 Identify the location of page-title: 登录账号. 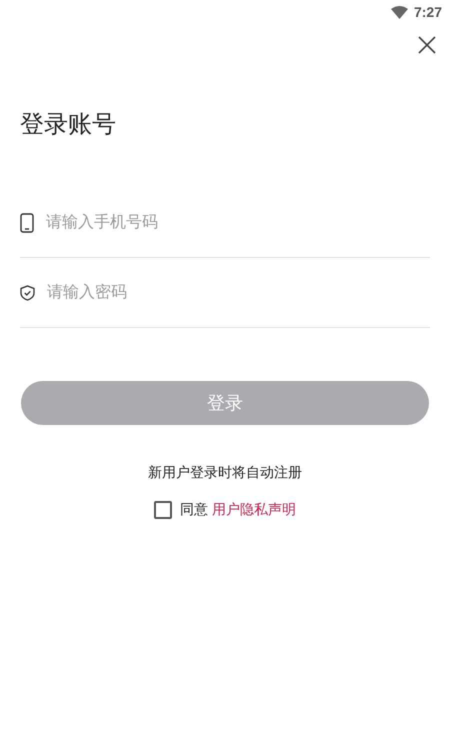
(68, 125).